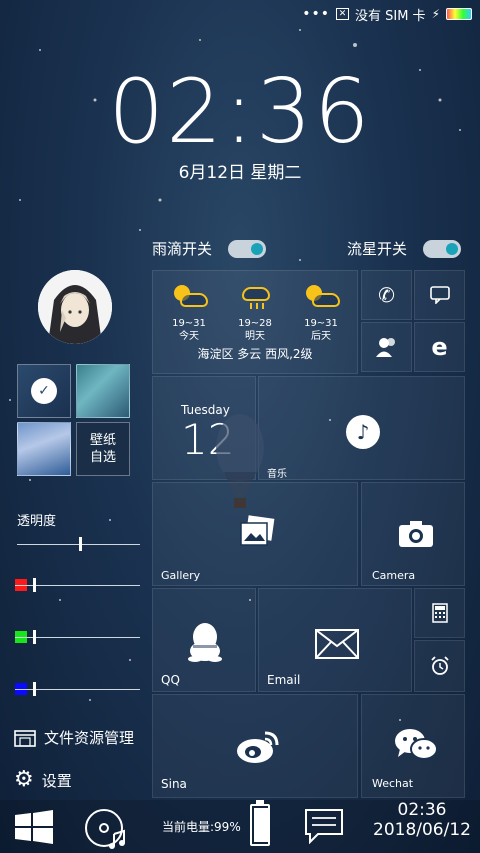  What do you see at coordinates (258, 747) in the screenshot?
I see `weibo-icon` at bounding box center [258, 747].